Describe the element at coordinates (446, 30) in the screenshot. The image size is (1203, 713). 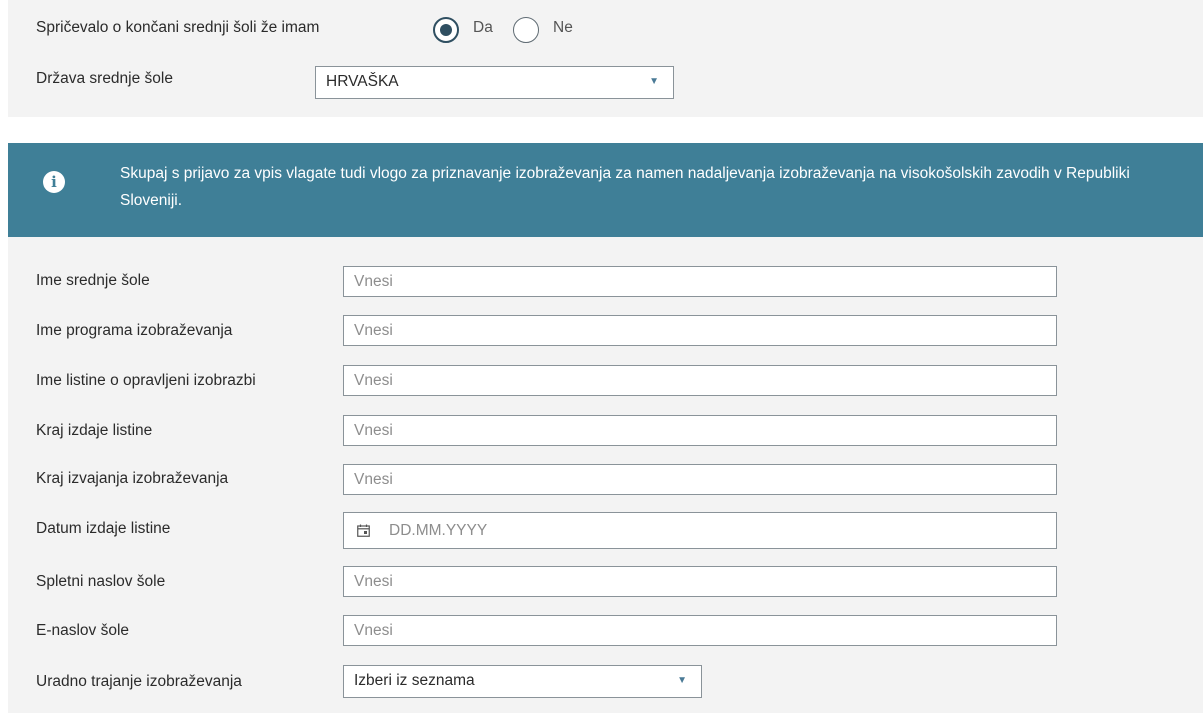
I see `radio-da` at that location.